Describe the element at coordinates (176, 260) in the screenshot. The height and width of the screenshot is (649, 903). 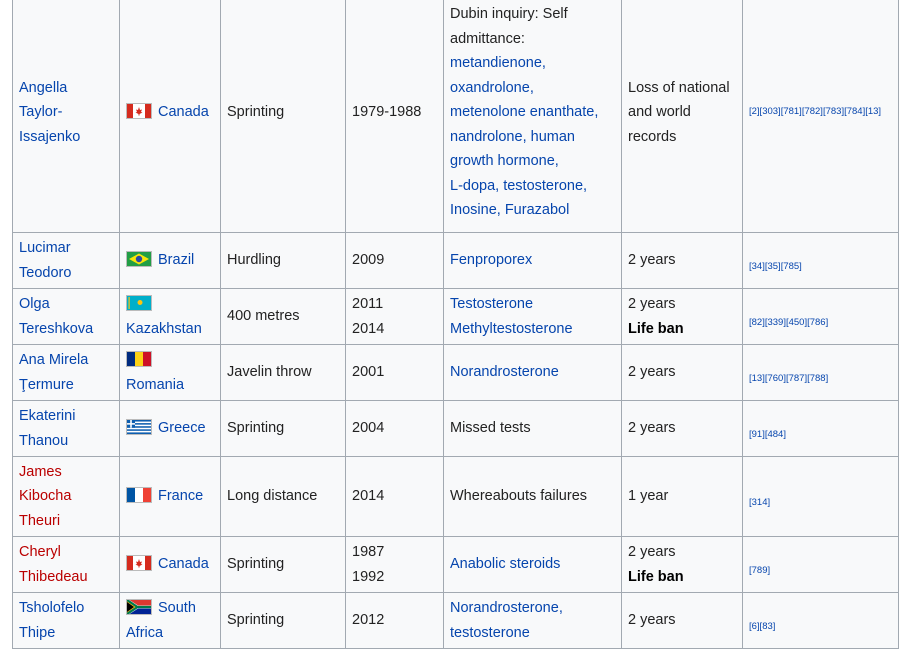
I see `country-link: Brazil` at that location.